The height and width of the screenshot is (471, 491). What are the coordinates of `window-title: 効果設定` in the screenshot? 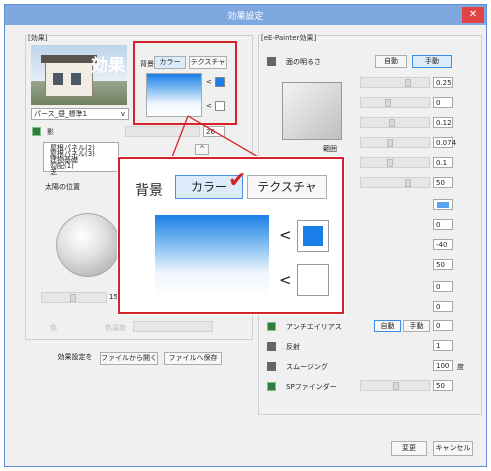 It's located at (245, 17).